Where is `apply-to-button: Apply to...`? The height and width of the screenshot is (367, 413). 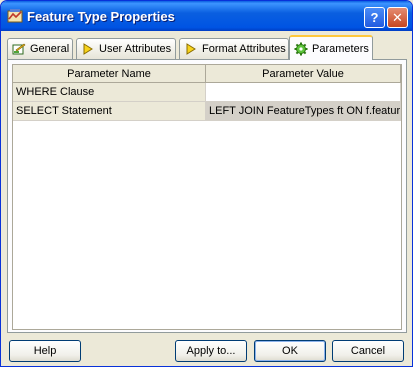 apply-to-button: Apply to... is located at coordinates (211, 351).